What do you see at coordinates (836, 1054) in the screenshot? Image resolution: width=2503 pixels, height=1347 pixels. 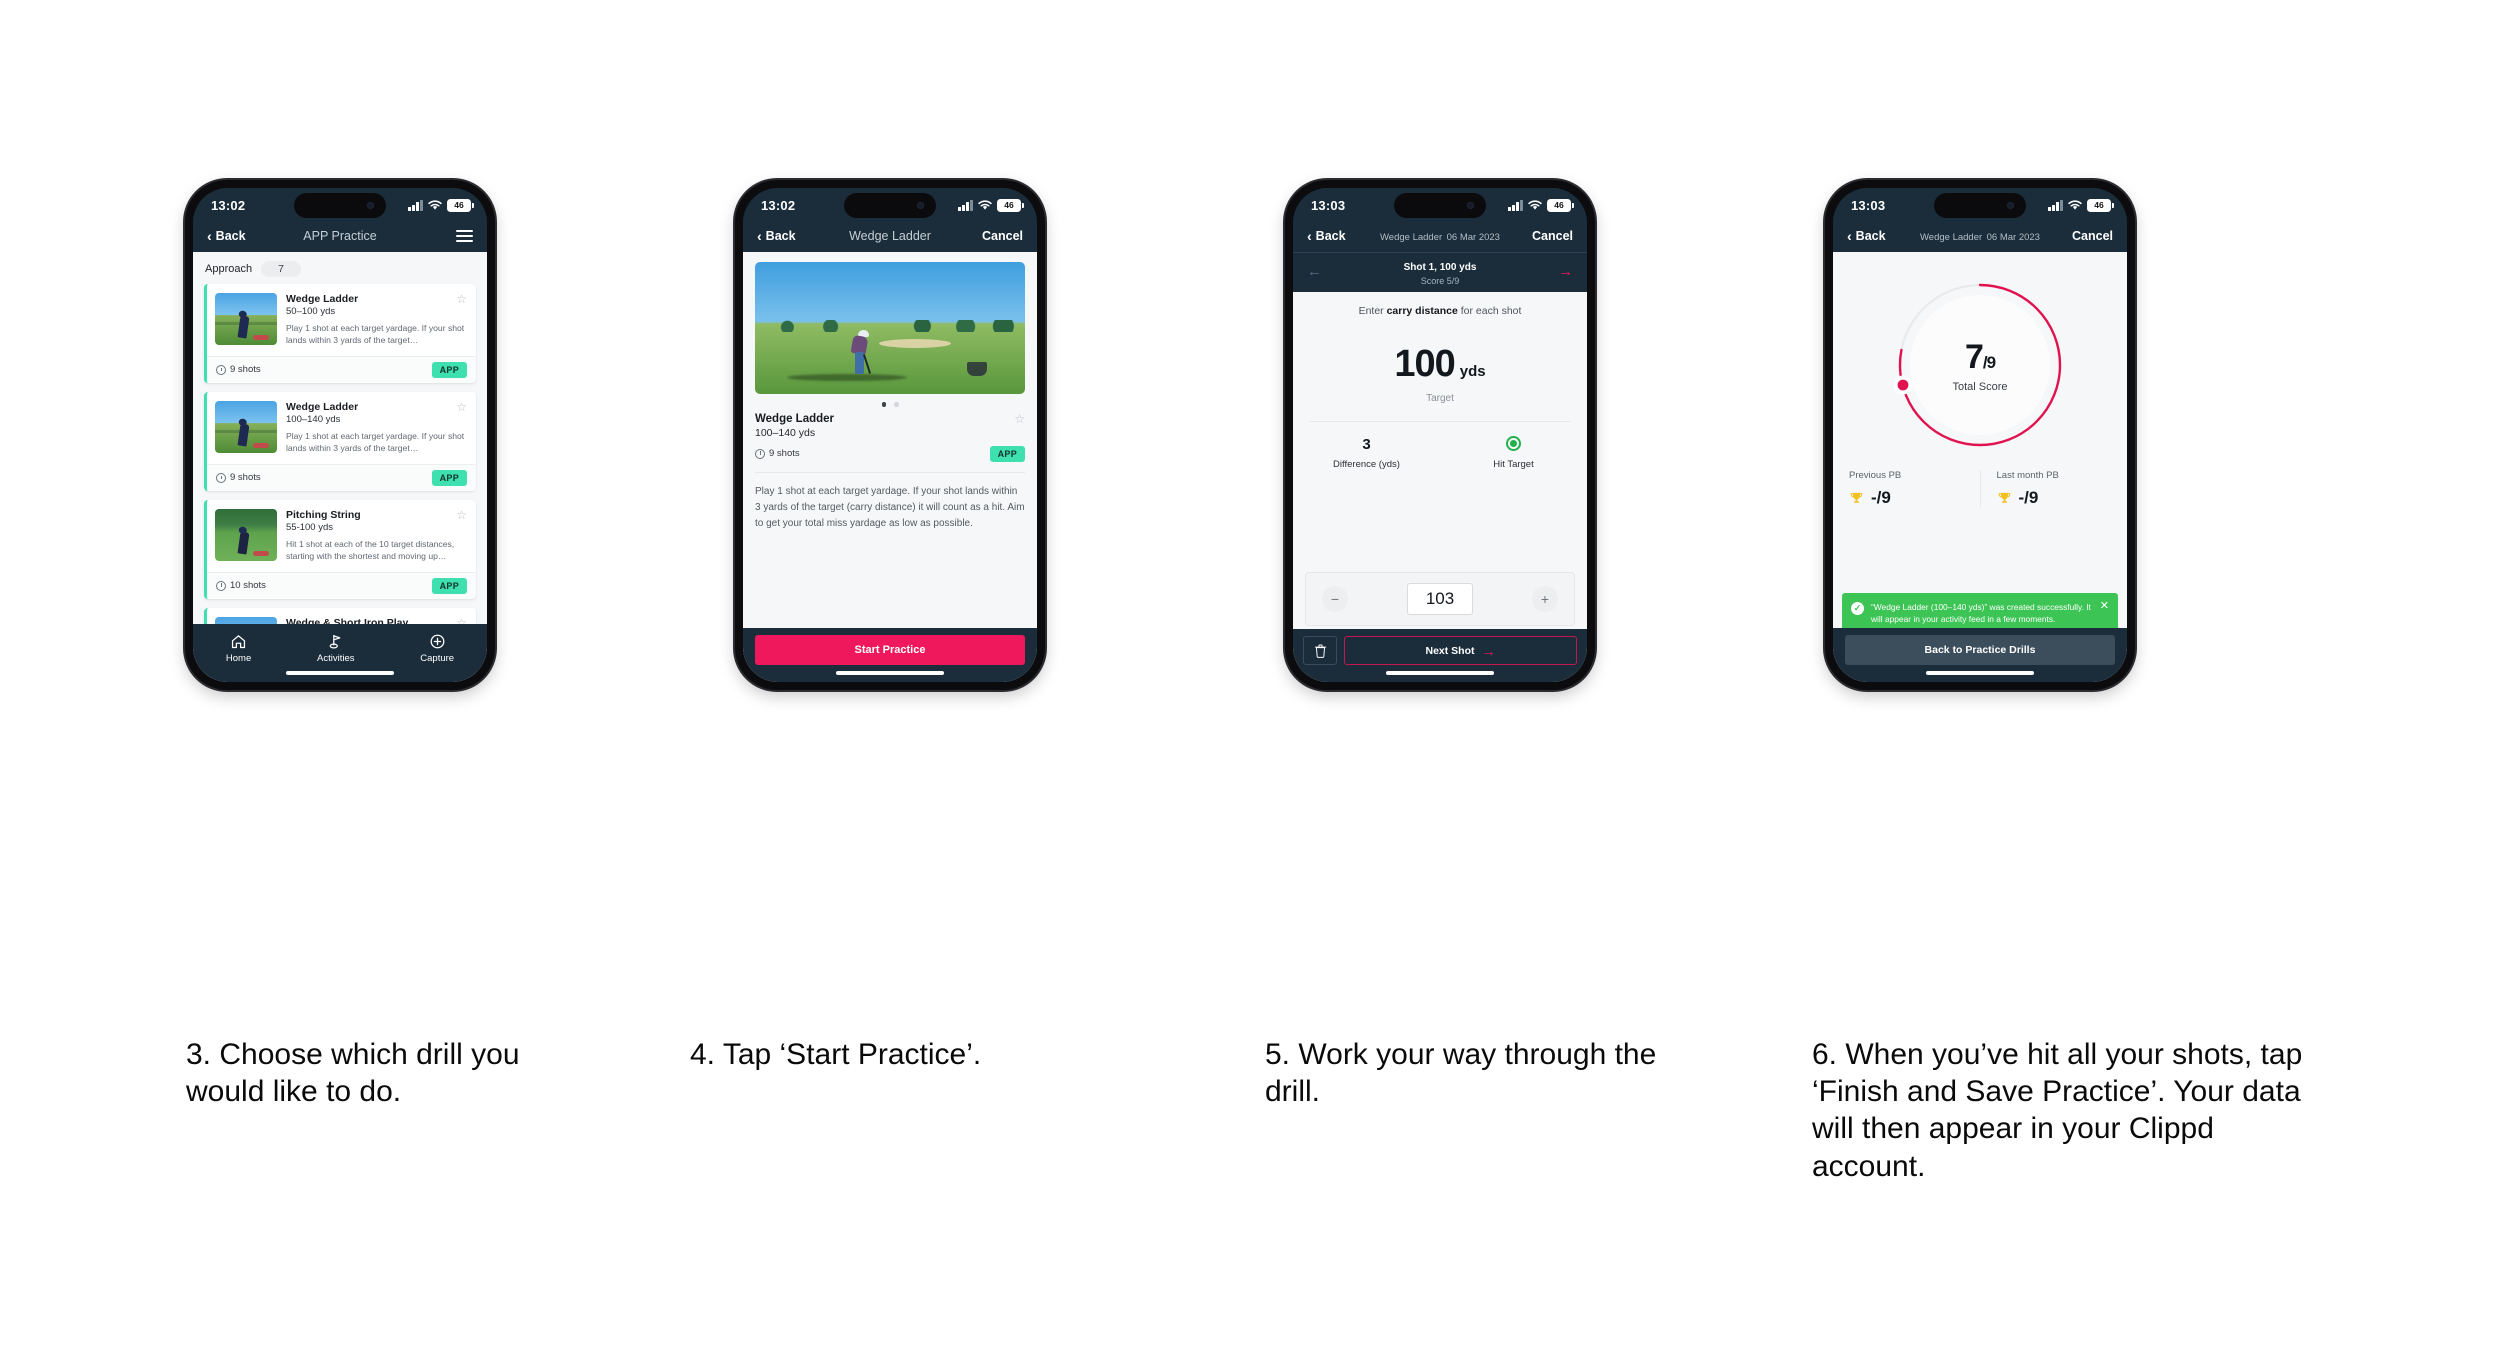 I see `caption-step-4: 4. Tap ‘Start Practice’.` at bounding box center [836, 1054].